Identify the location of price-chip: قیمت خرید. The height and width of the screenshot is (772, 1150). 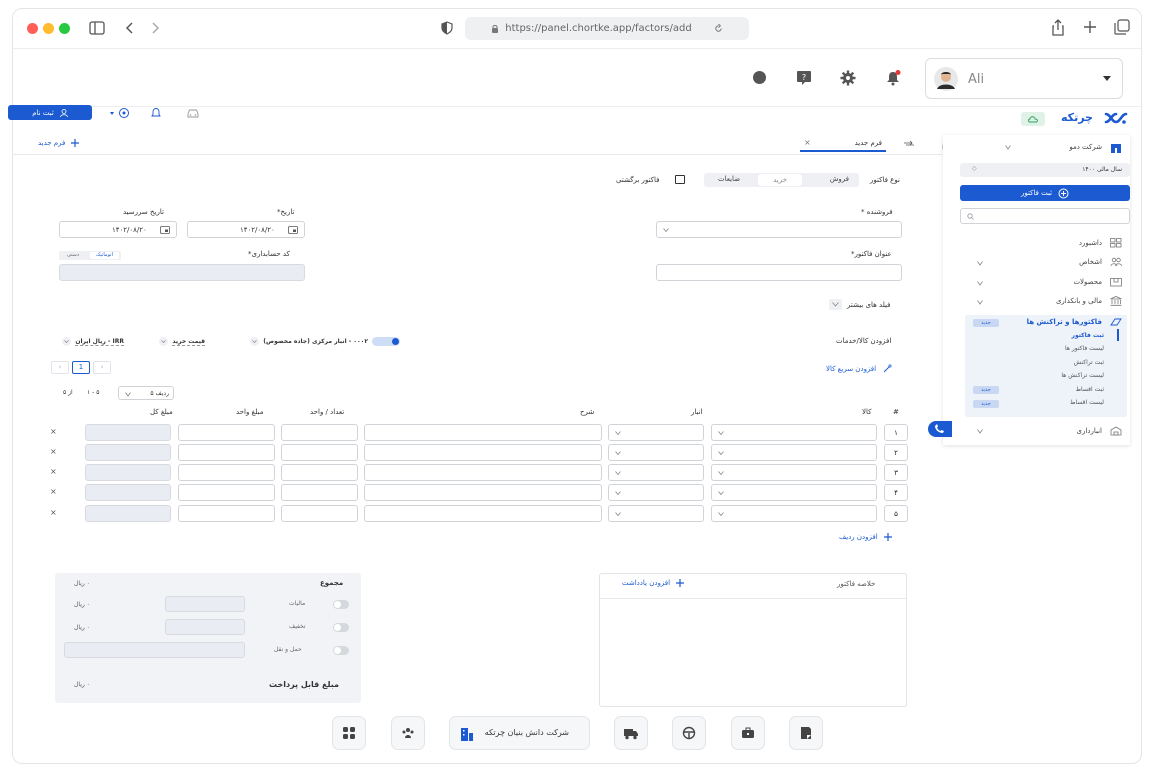
(175, 341).